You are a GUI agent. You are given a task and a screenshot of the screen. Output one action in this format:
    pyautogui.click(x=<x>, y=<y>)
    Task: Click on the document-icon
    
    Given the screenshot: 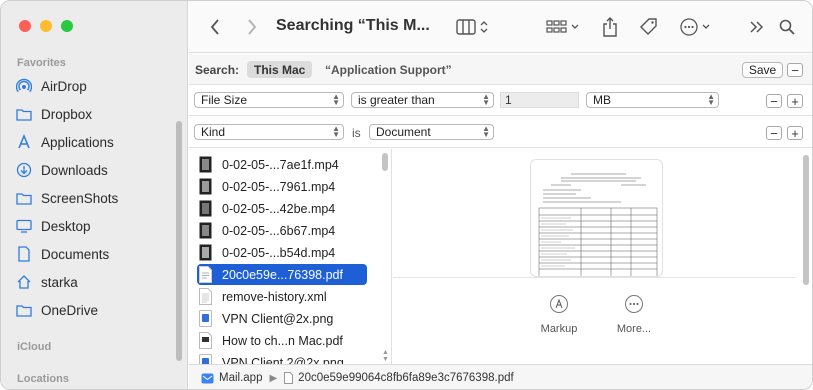 What is the action you would take?
    pyautogui.click(x=24, y=254)
    